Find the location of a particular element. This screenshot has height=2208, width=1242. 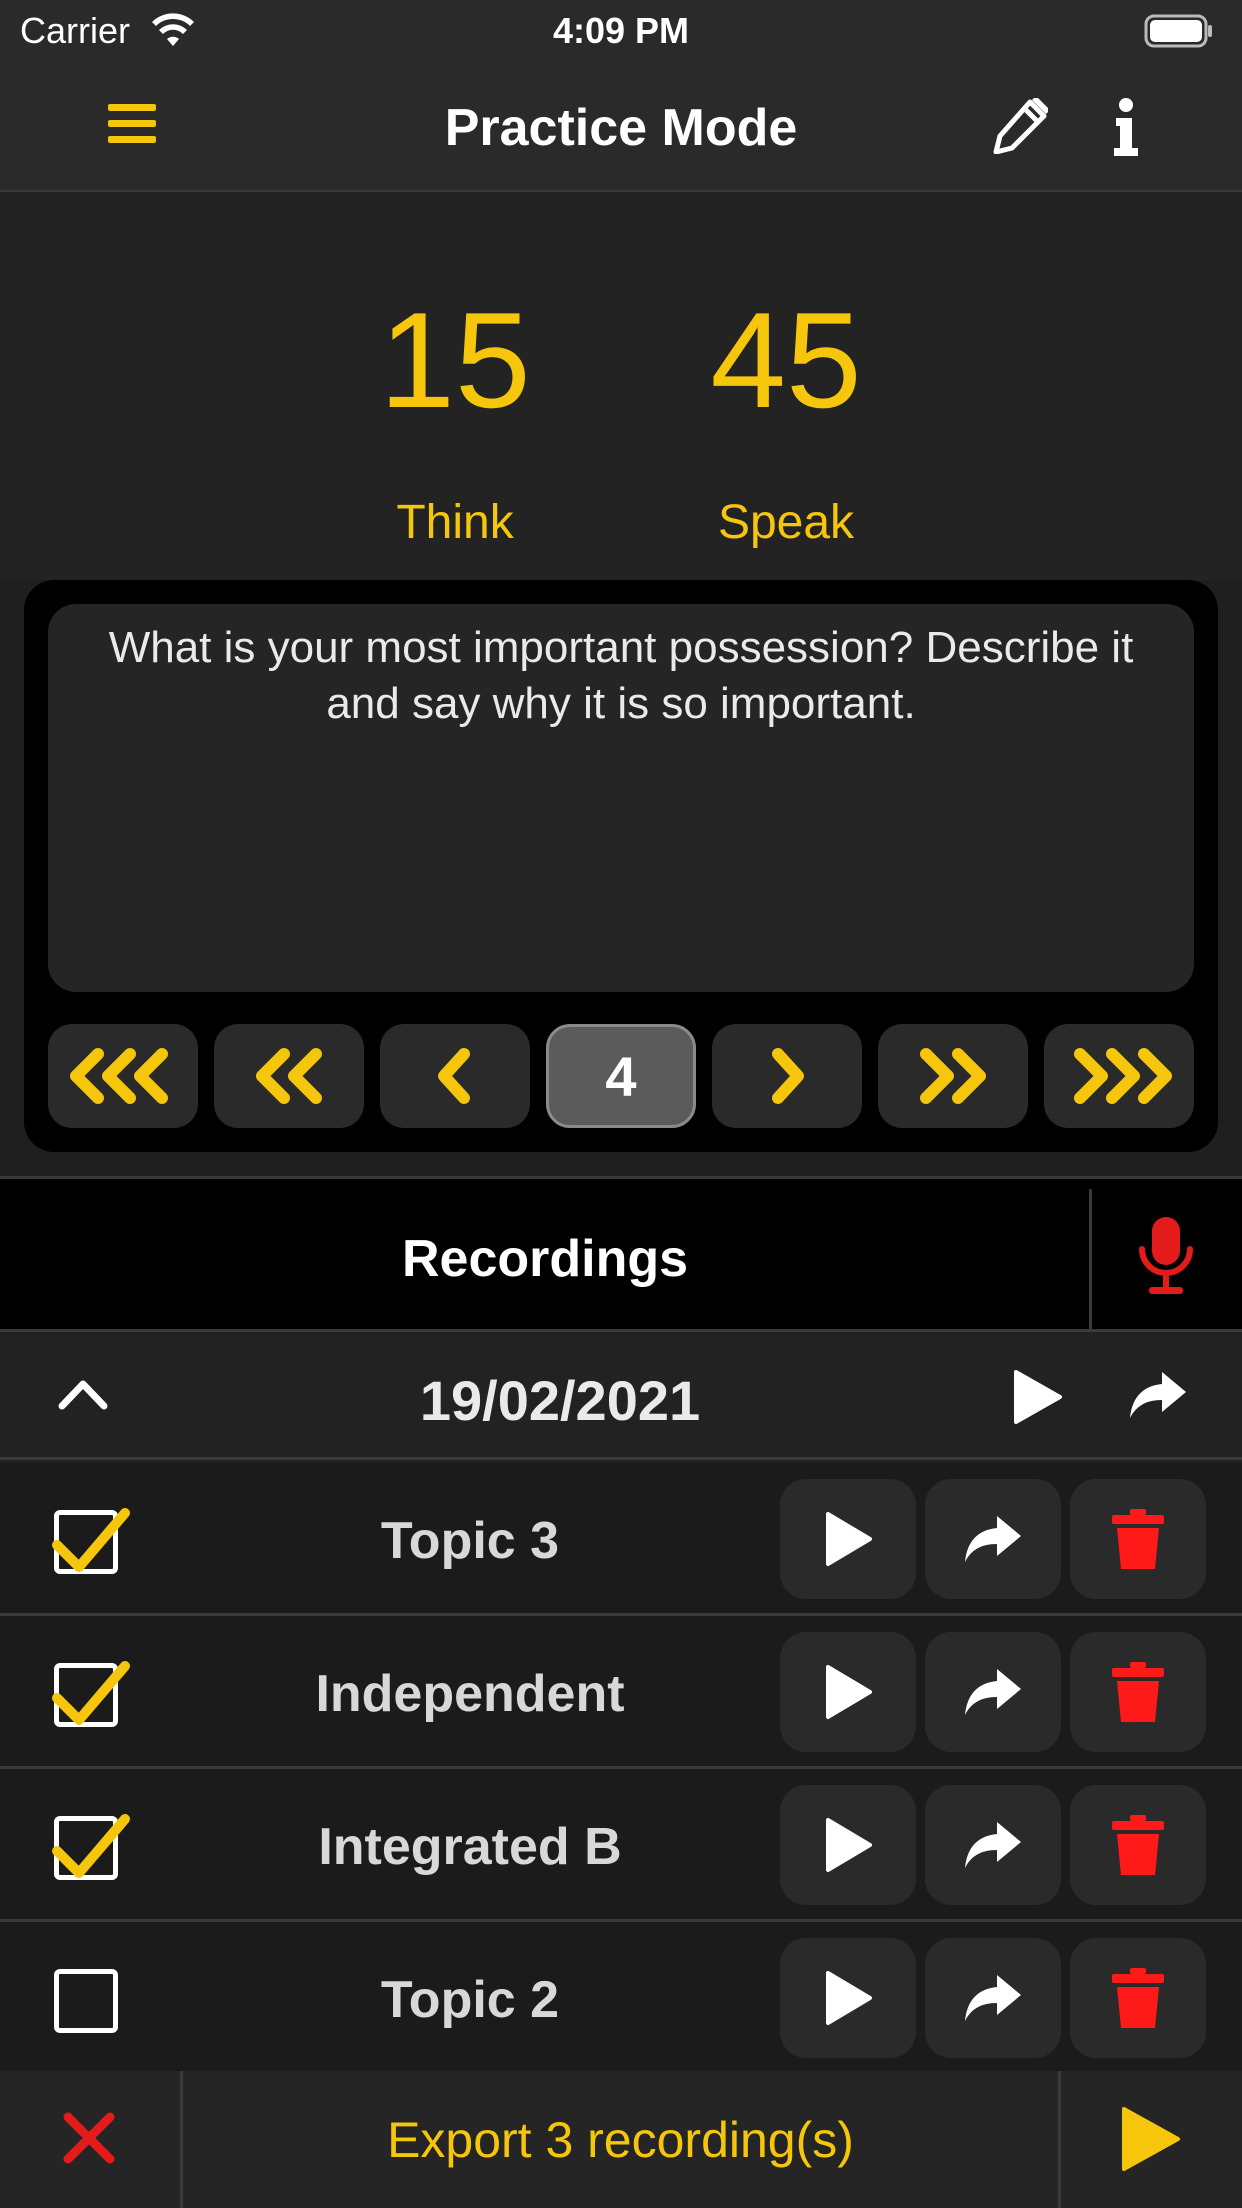

page-number-button: 4 is located at coordinates (621, 1076).